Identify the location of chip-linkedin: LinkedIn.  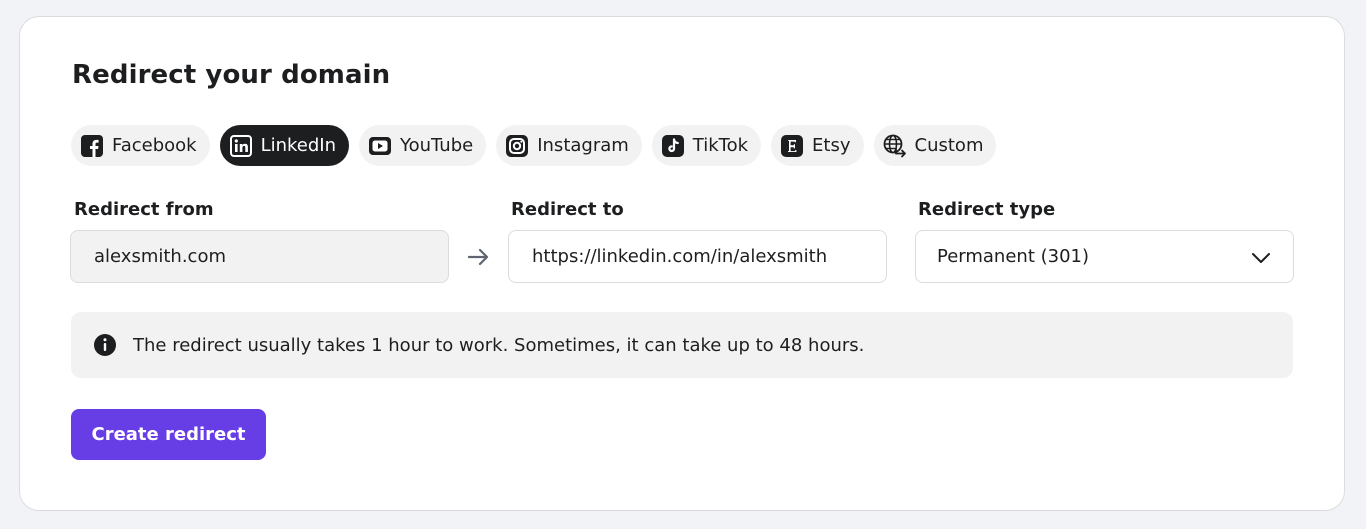
(284, 145).